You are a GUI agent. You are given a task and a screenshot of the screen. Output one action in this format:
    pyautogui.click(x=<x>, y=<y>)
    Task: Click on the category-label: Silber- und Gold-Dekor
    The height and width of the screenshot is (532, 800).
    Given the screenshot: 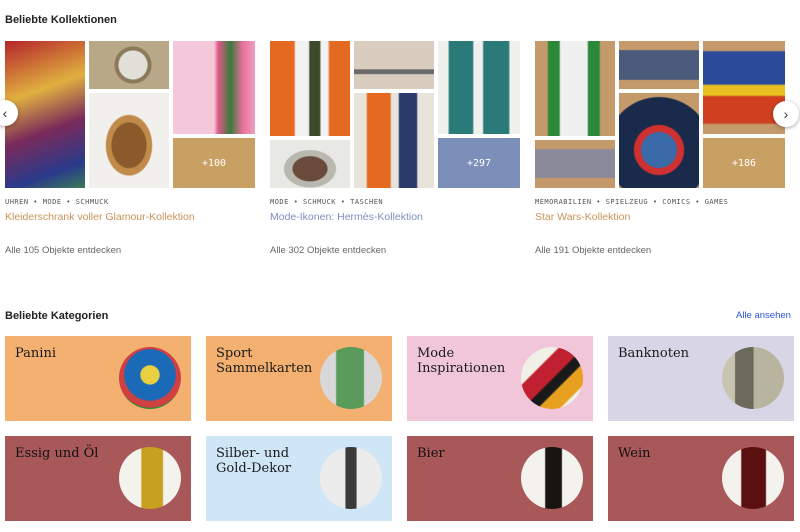 What is the action you would take?
    pyautogui.click(x=254, y=461)
    